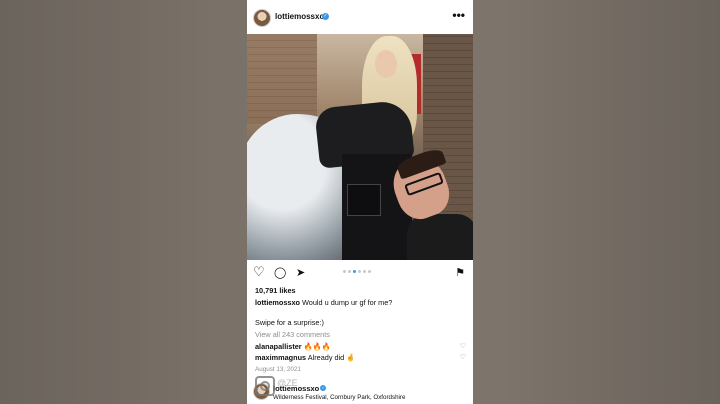  Describe the element at coordinates (331, 357) in the screenshot. I see `comment-text: Already did 🤞` at that location.